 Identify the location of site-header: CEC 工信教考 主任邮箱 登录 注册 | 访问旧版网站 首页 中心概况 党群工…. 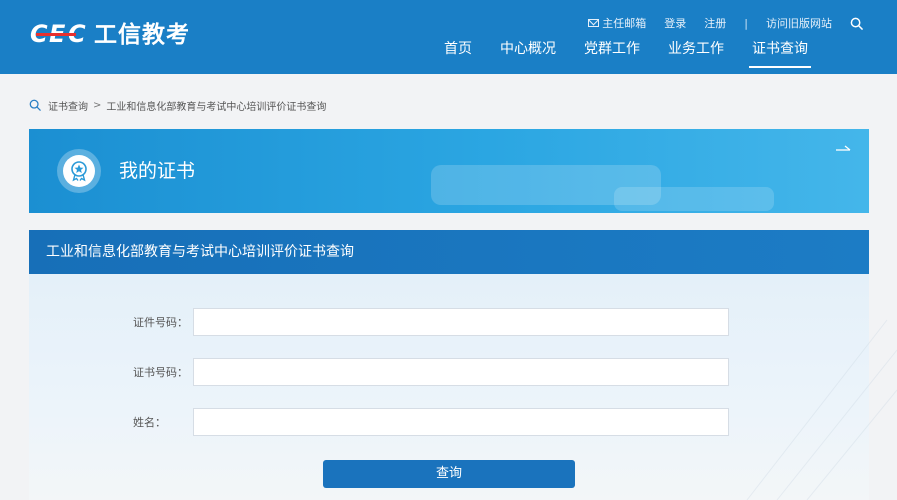
(448, 37).